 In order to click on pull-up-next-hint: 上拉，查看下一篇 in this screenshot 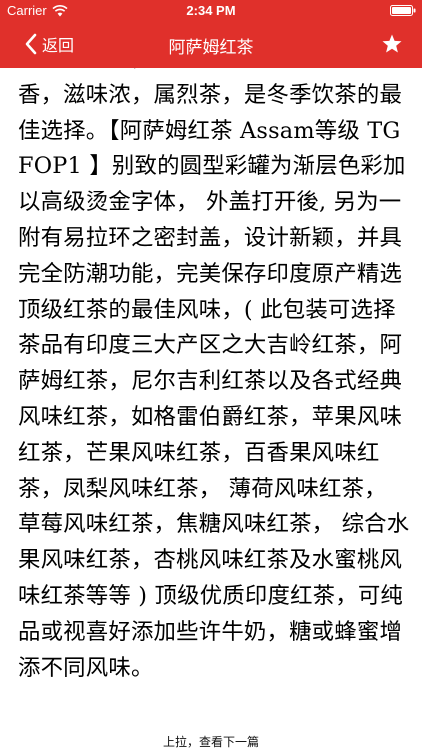, I will do `click(210, 742)`.